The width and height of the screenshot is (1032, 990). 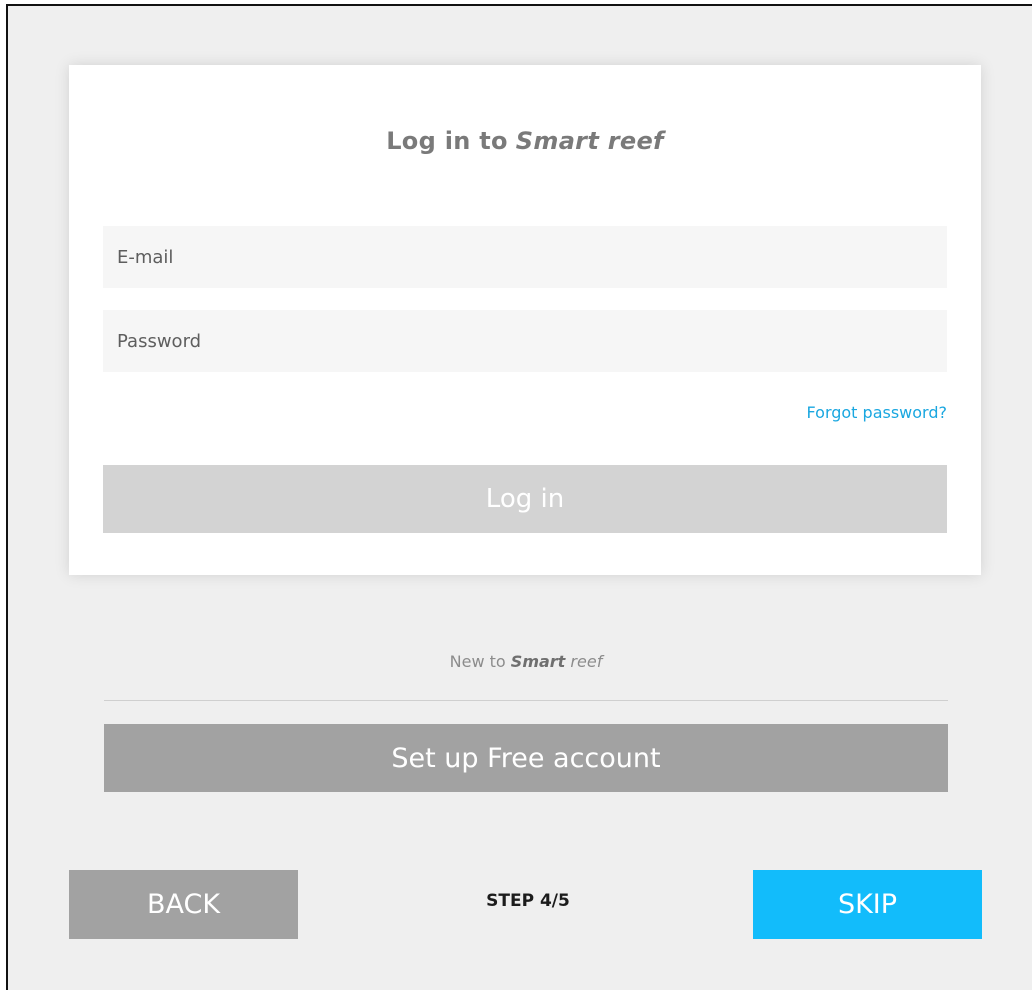 I want to click on password-field, so click(x=525, y=341).